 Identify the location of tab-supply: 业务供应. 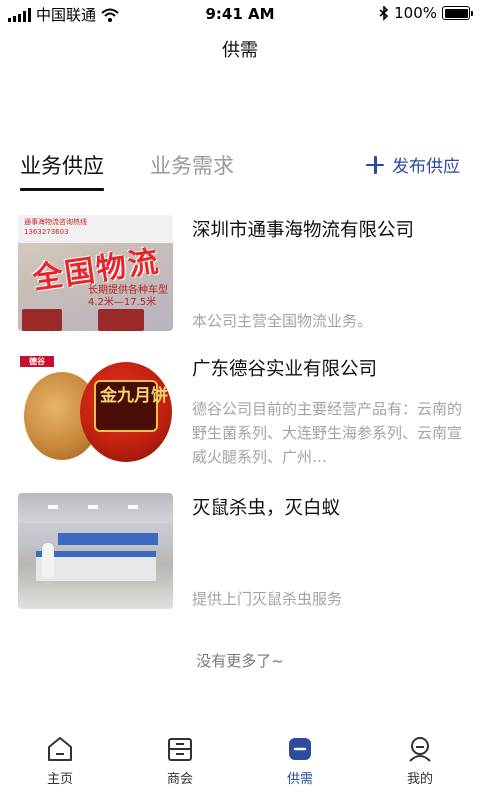
(62, 170).